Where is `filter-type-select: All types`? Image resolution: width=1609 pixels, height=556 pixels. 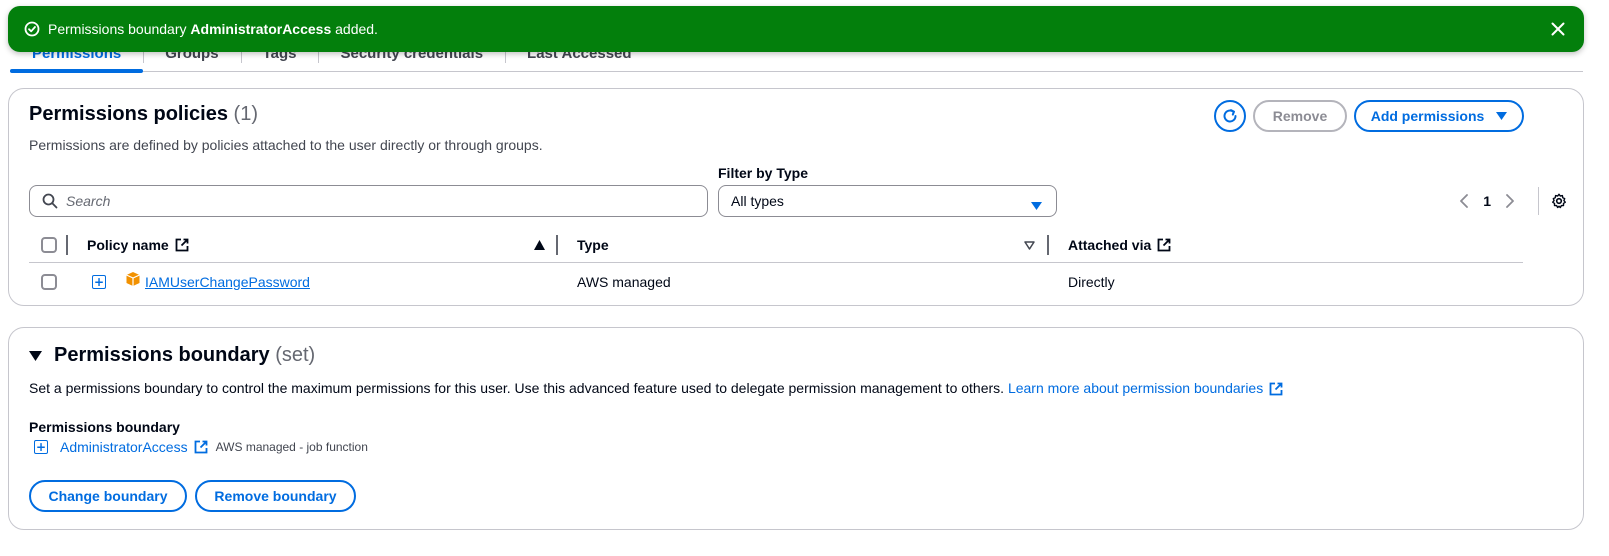 filter-type-select: All types is located at coordinates (887, 201).